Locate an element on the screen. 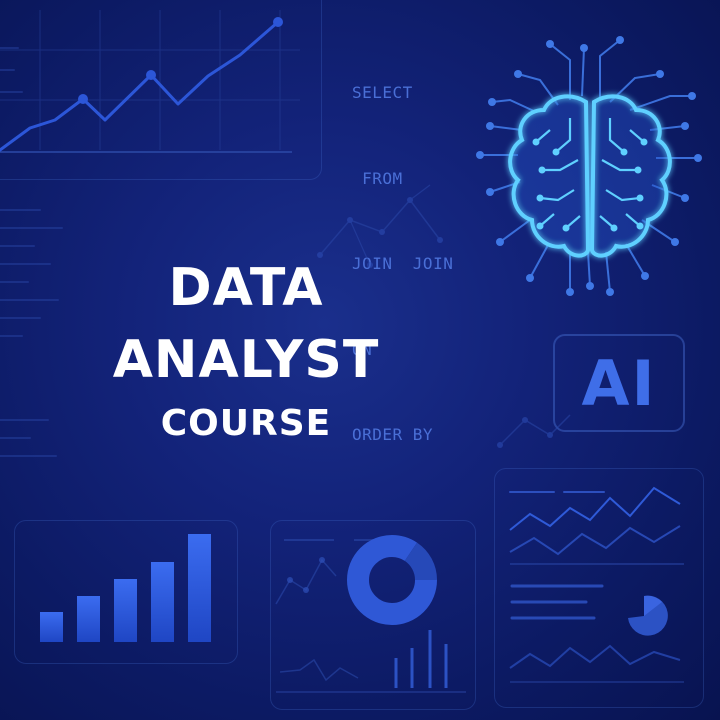 Image resolution: width=720 pixels, height=720 pixels. line-chart-series is located at coordinates (140, 86).